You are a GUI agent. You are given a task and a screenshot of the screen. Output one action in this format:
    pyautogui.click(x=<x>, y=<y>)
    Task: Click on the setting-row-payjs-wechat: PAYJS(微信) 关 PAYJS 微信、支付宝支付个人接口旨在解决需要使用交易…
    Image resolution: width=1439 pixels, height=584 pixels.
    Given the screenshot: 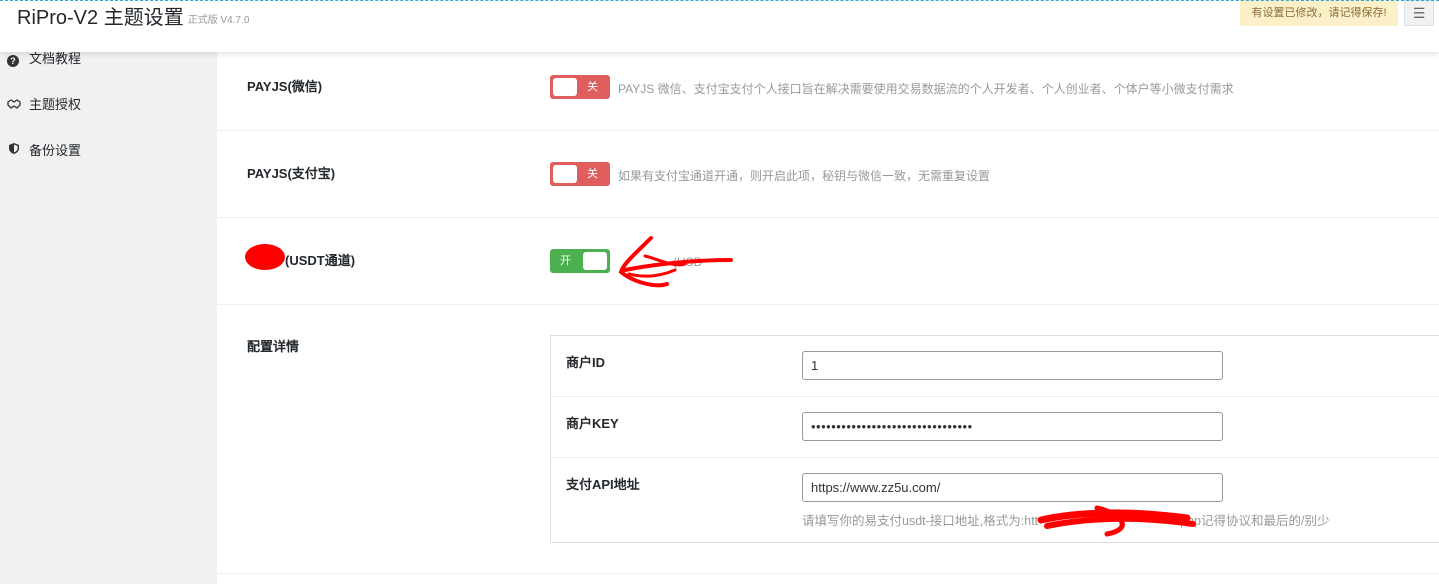 What is the action you would take?
    pyautogui.click(x=828, y=91)
    